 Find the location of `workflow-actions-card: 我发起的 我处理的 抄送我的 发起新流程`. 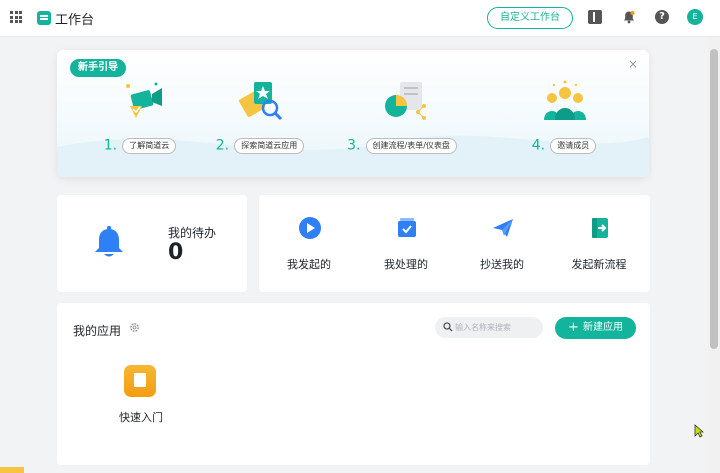

workflow-actions-card: 我发起的 我处理的 抄送我的 发起新流程 is located at coordinates (454, 243).